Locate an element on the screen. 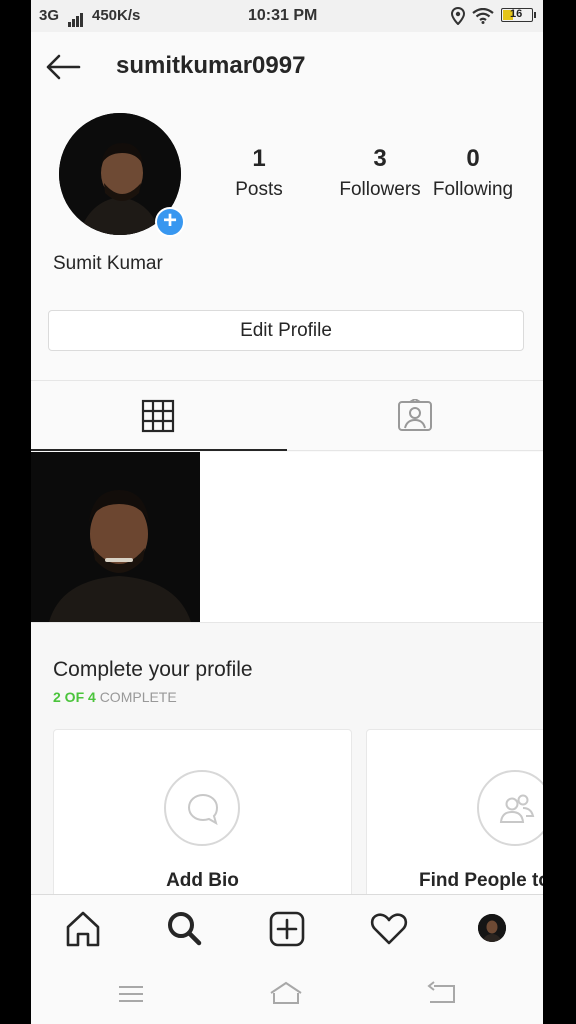 Image resolution: width=576 pixels, height=1024 pixels. profile-avatar is located at coordinates (492, 928).